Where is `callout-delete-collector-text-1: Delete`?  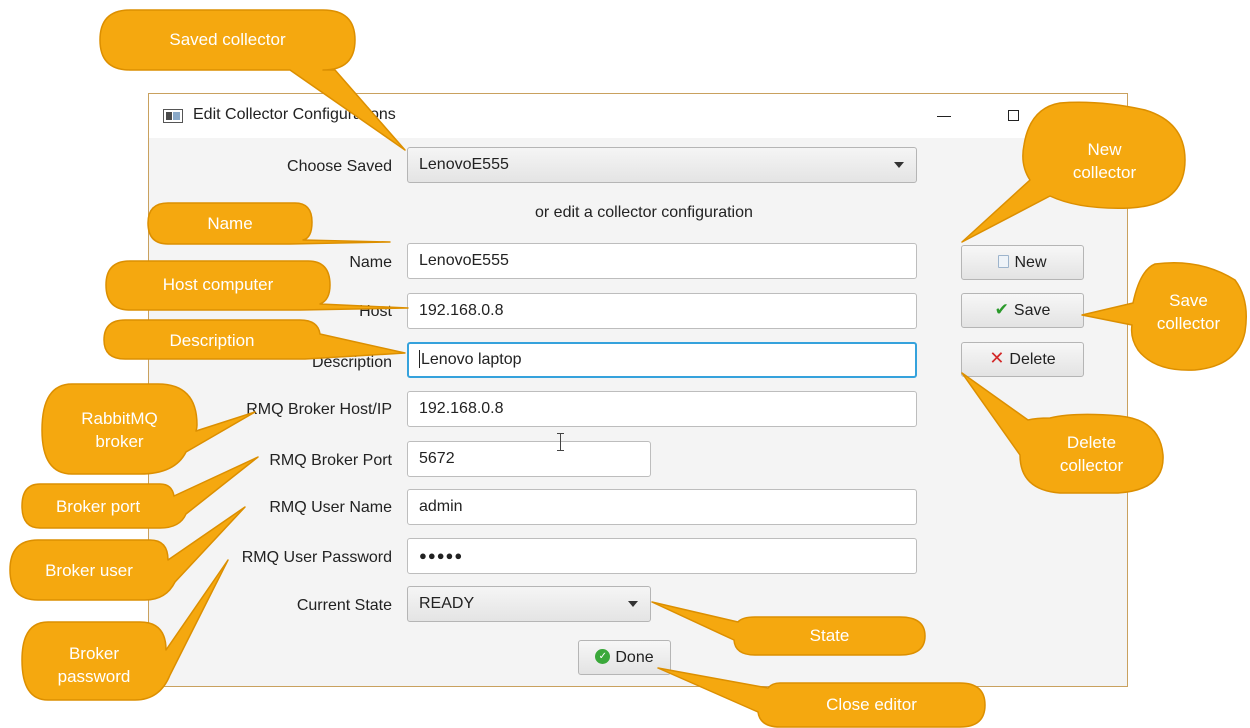
callout-delete-collector-text-1: Delete is located at coordinates (1091, 442).